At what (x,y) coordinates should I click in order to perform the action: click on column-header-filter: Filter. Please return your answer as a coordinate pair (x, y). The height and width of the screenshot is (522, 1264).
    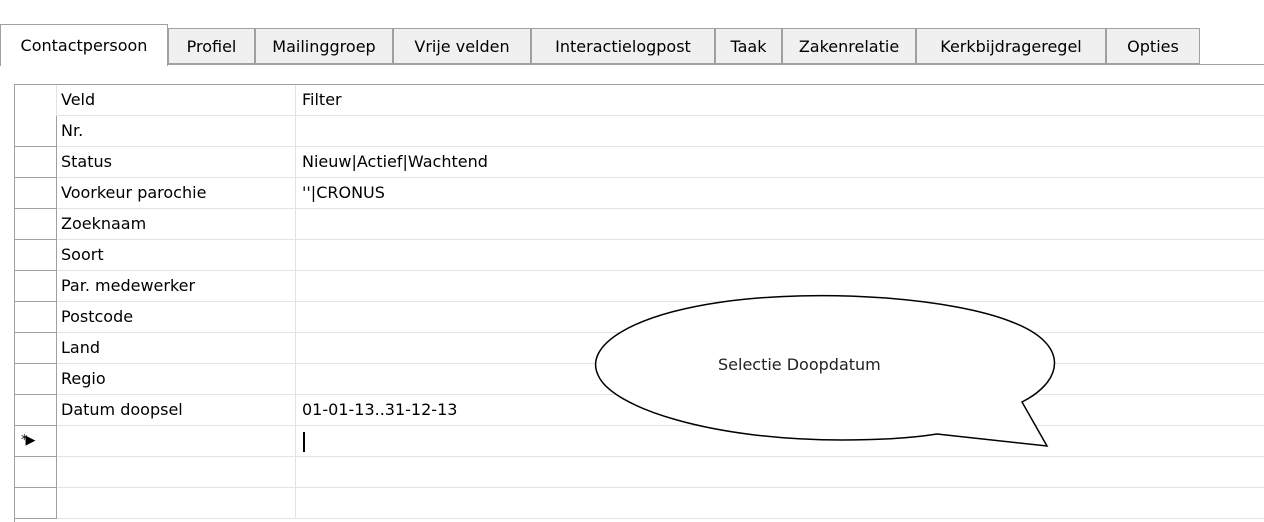
    Looking at the image, I should click on (780, 100).